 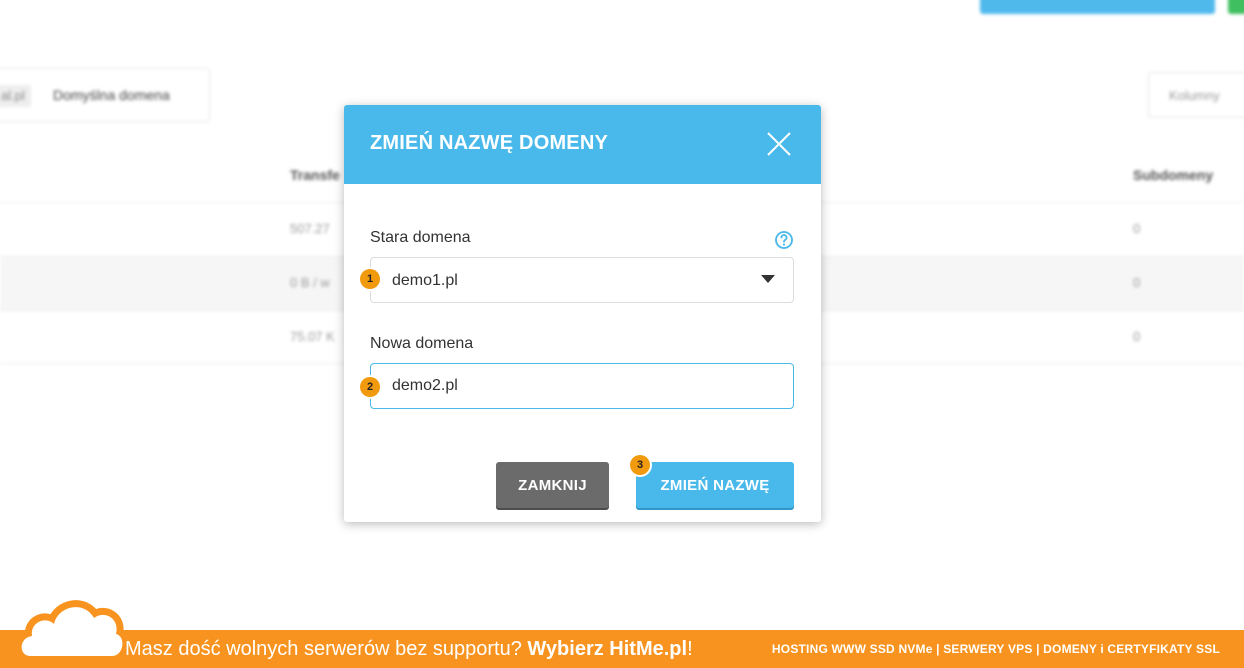 What do you see at coordinates (422, 343) in the screenshot?
I see `new-domain-label: Nowa domena` at bounding box center [422, 343].